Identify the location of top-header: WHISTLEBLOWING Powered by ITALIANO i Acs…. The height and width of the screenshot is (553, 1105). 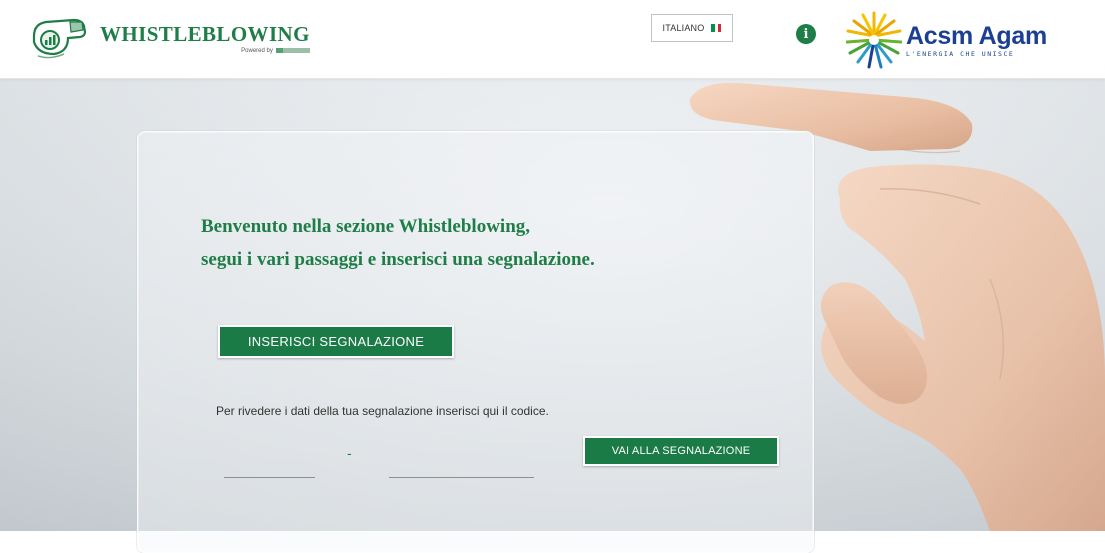
(552, 39).